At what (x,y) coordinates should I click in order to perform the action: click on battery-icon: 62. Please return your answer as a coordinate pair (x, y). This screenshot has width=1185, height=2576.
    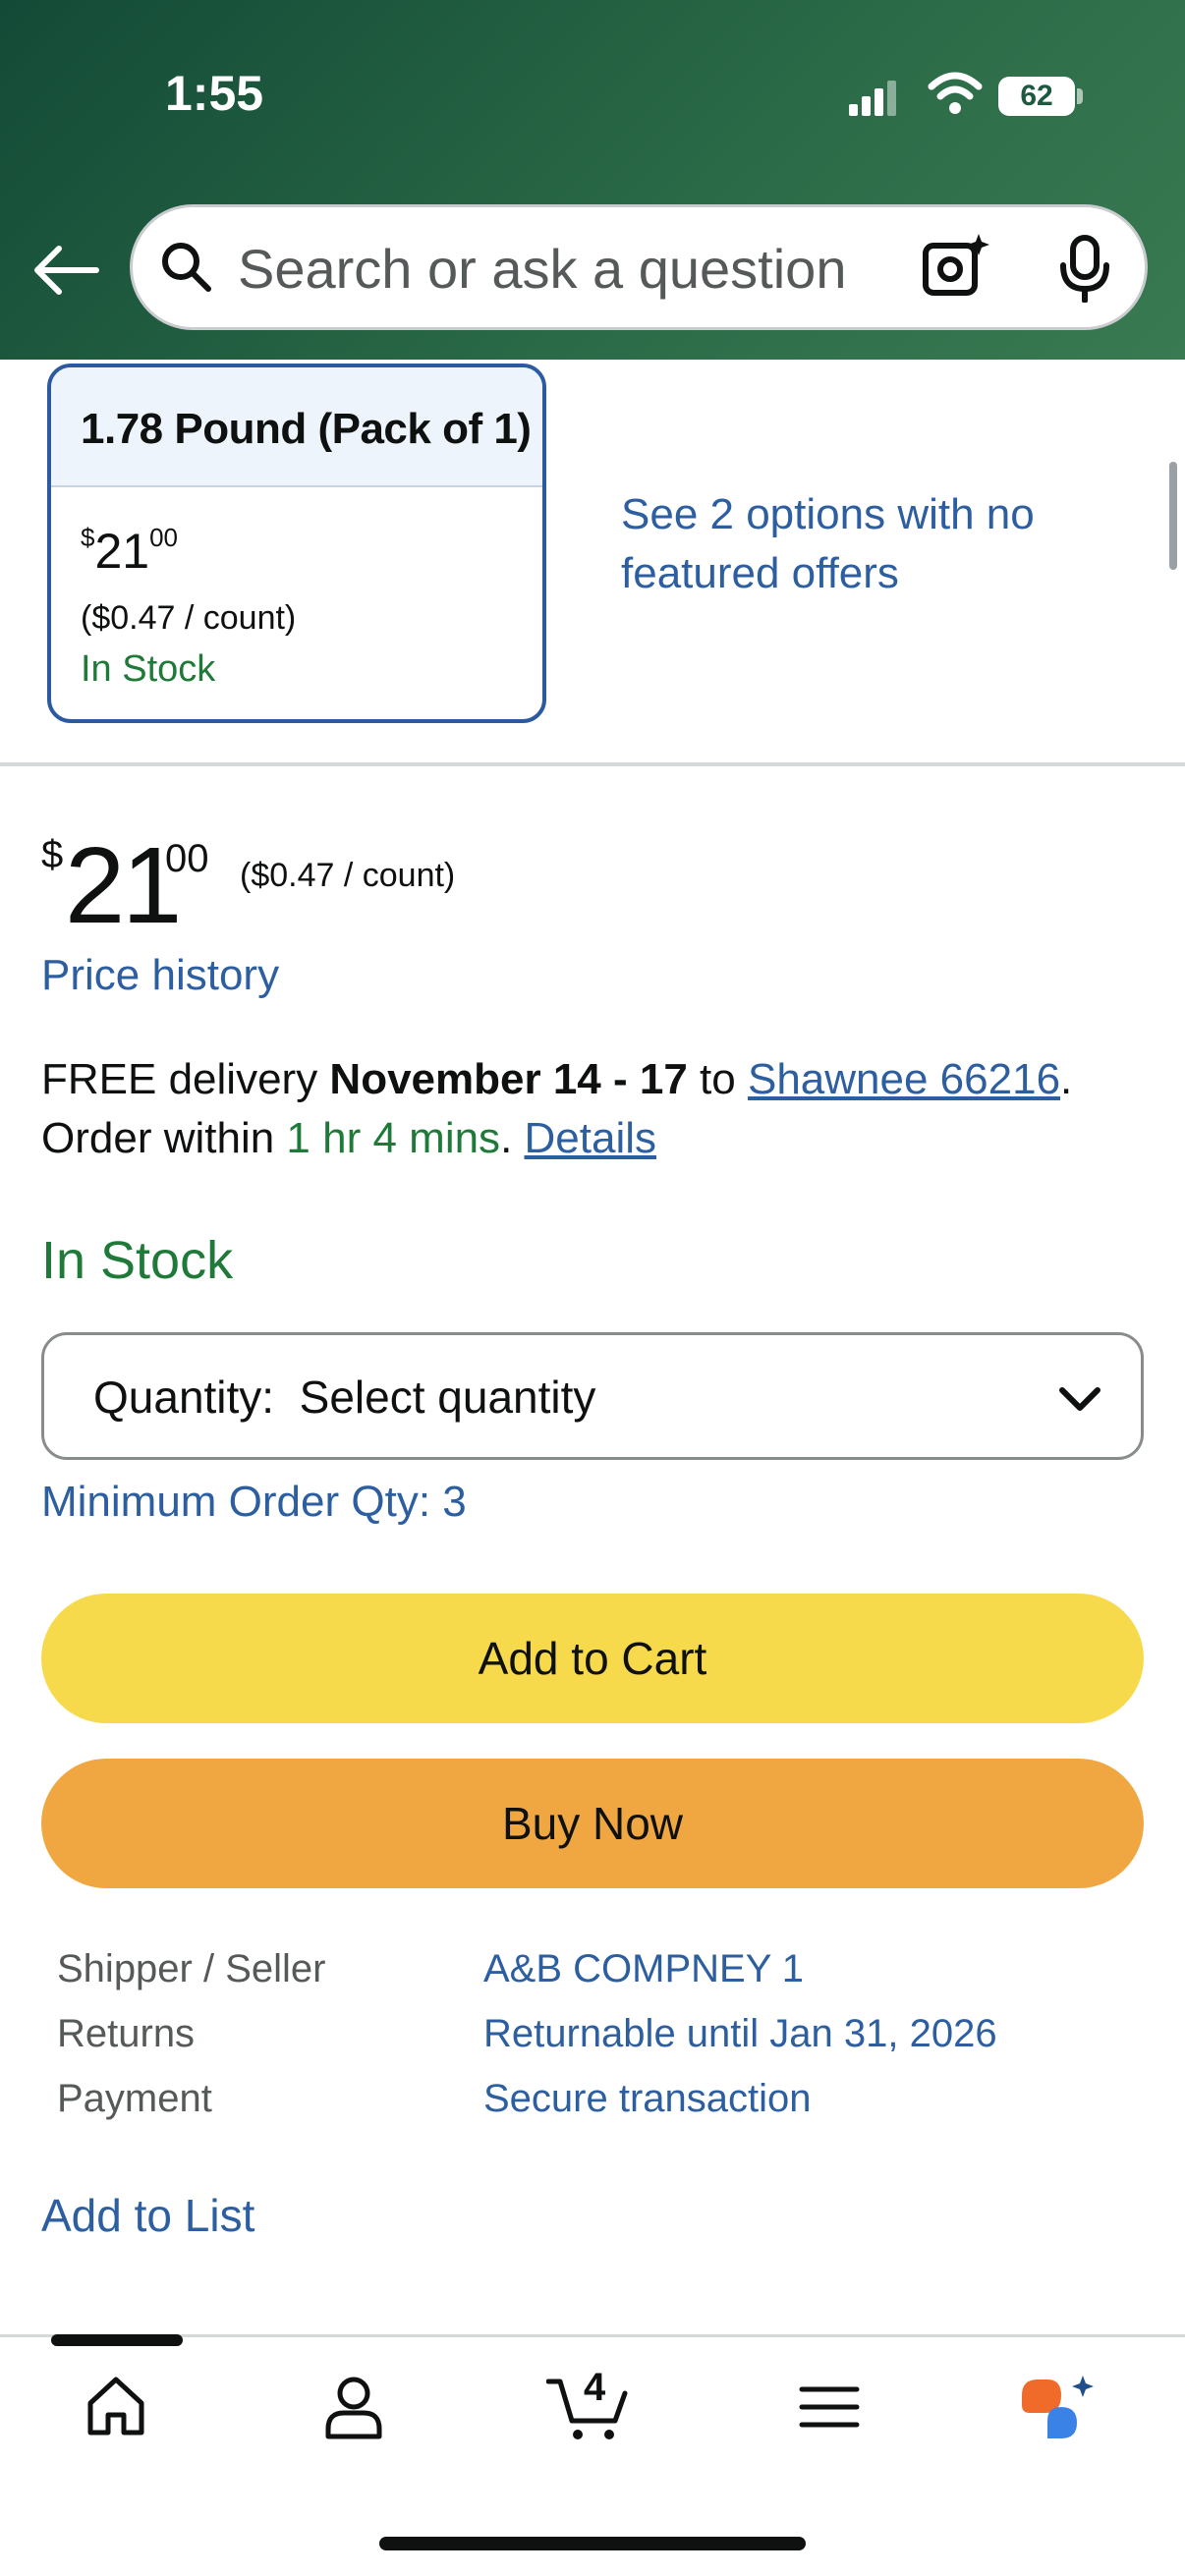
    Looking at the image, I should click on (1037, 96).